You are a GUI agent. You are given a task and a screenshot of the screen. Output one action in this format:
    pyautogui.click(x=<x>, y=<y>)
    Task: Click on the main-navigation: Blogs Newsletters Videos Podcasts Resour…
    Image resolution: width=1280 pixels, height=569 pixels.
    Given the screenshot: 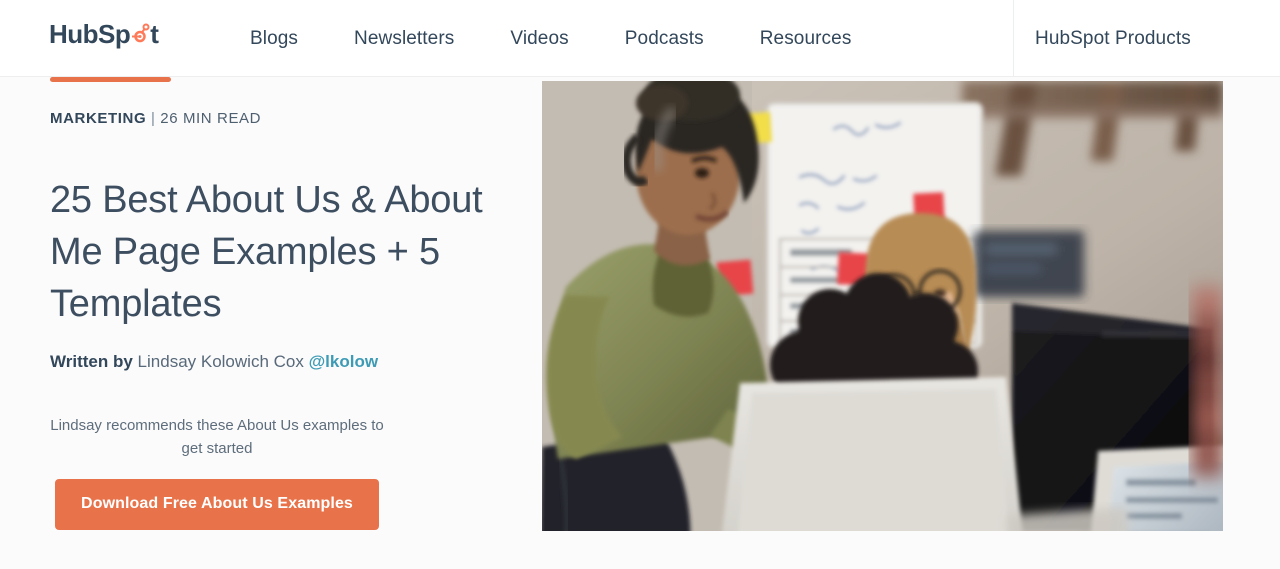 What is the action you would take?
    pyautogui.click(x=564, y=38)
    